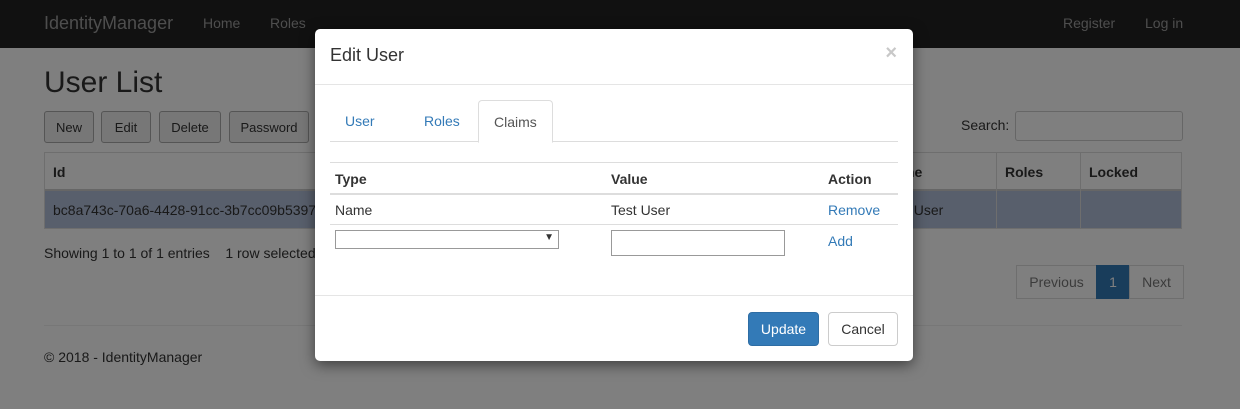  I want to click on claim-type-cell: Name, so click(354, 210).